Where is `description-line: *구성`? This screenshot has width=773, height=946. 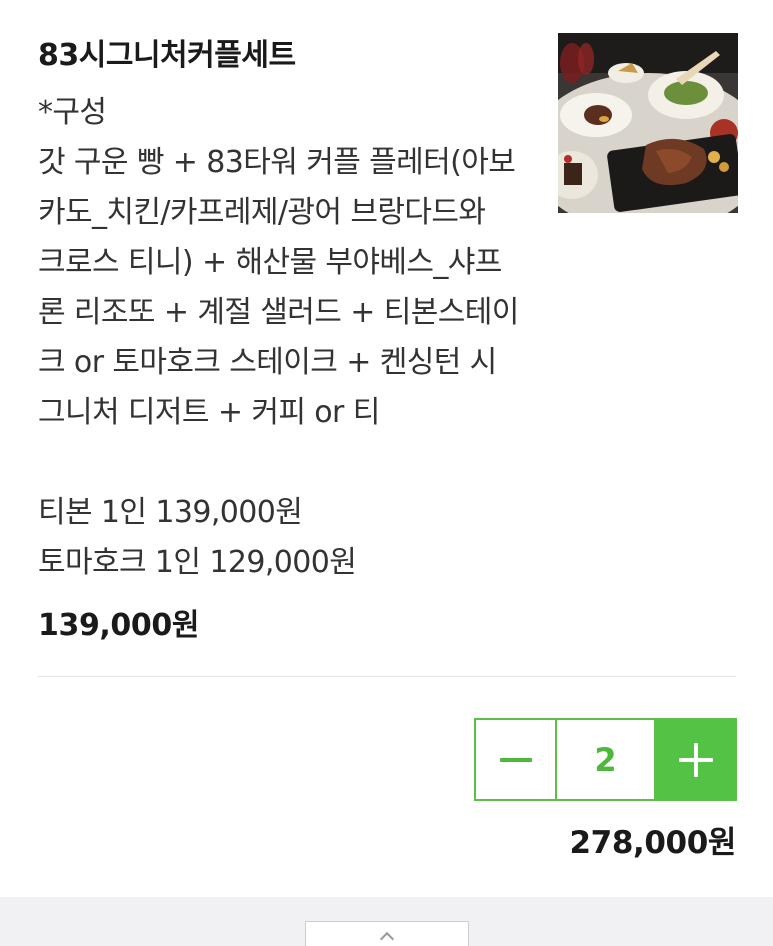 description-line: *구성 is located at coordinates (72, 112).